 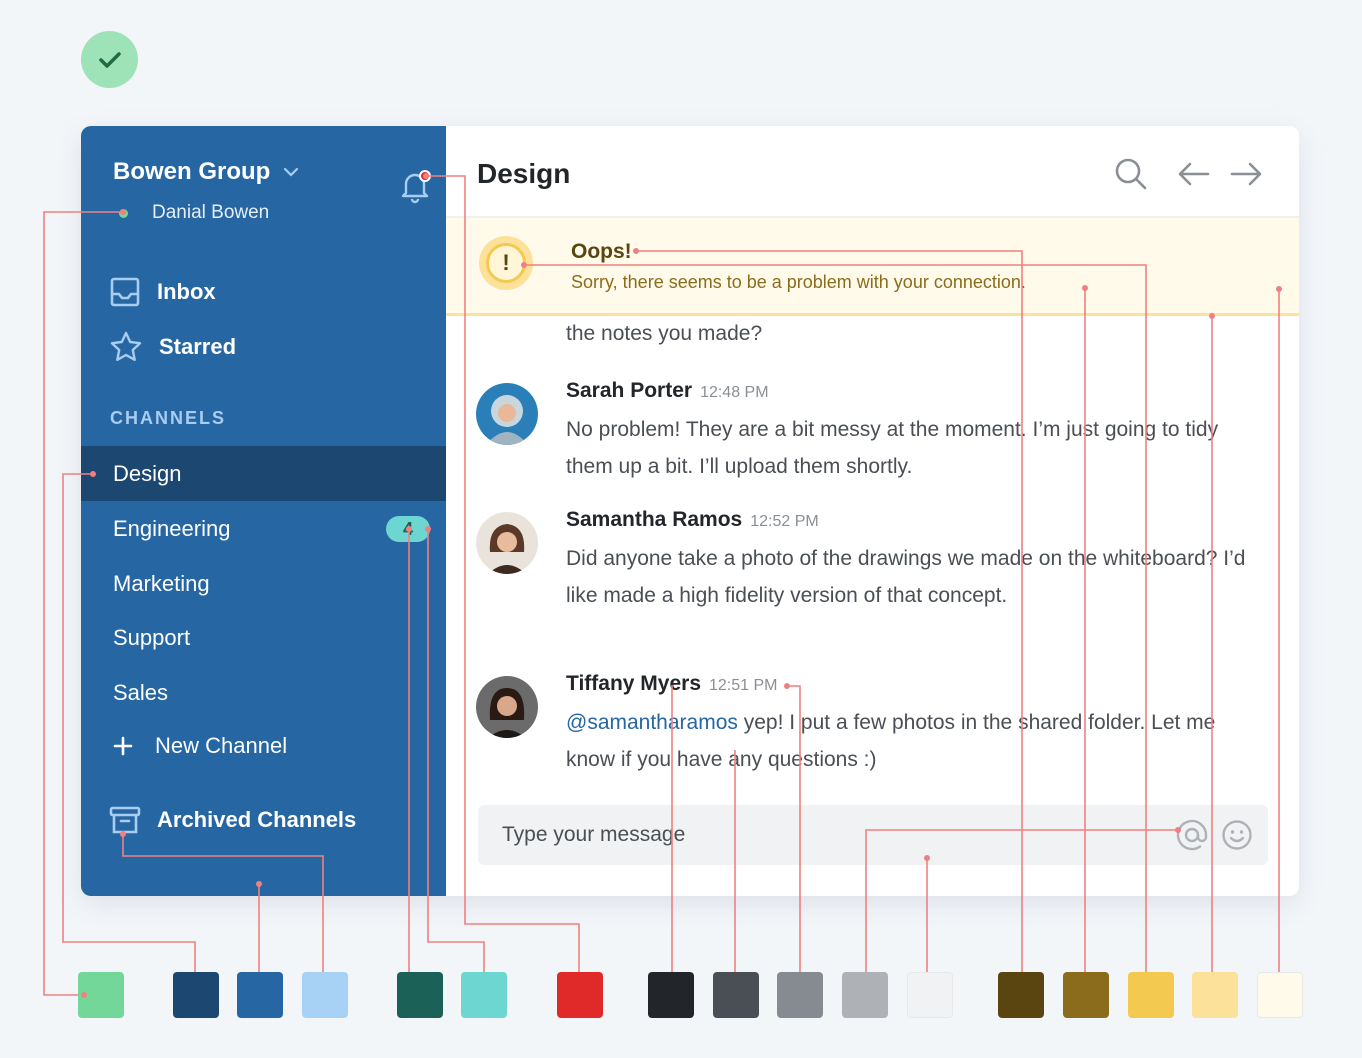 What do you see at coordinates (827, 835) in the screenshot?
I see `message-input` at bounding box center [827, 835].